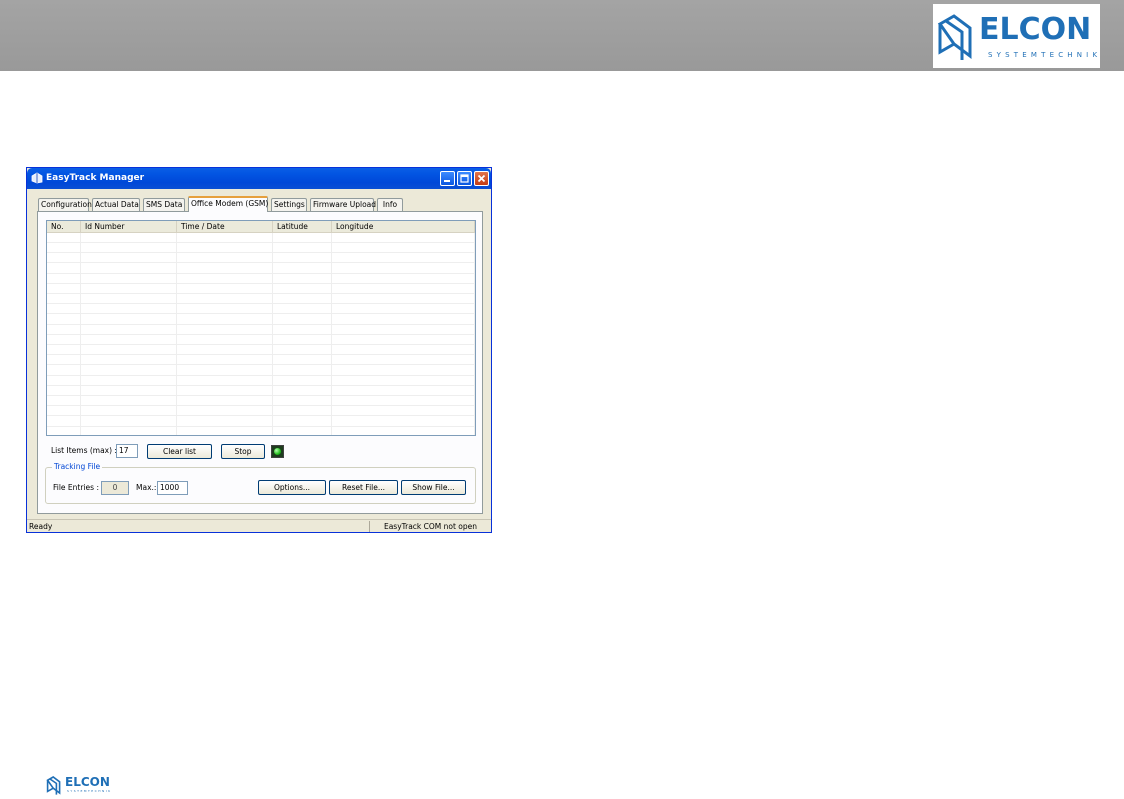 The image size is (1124, 799). I want to click on app-icon, so click(37, 178).